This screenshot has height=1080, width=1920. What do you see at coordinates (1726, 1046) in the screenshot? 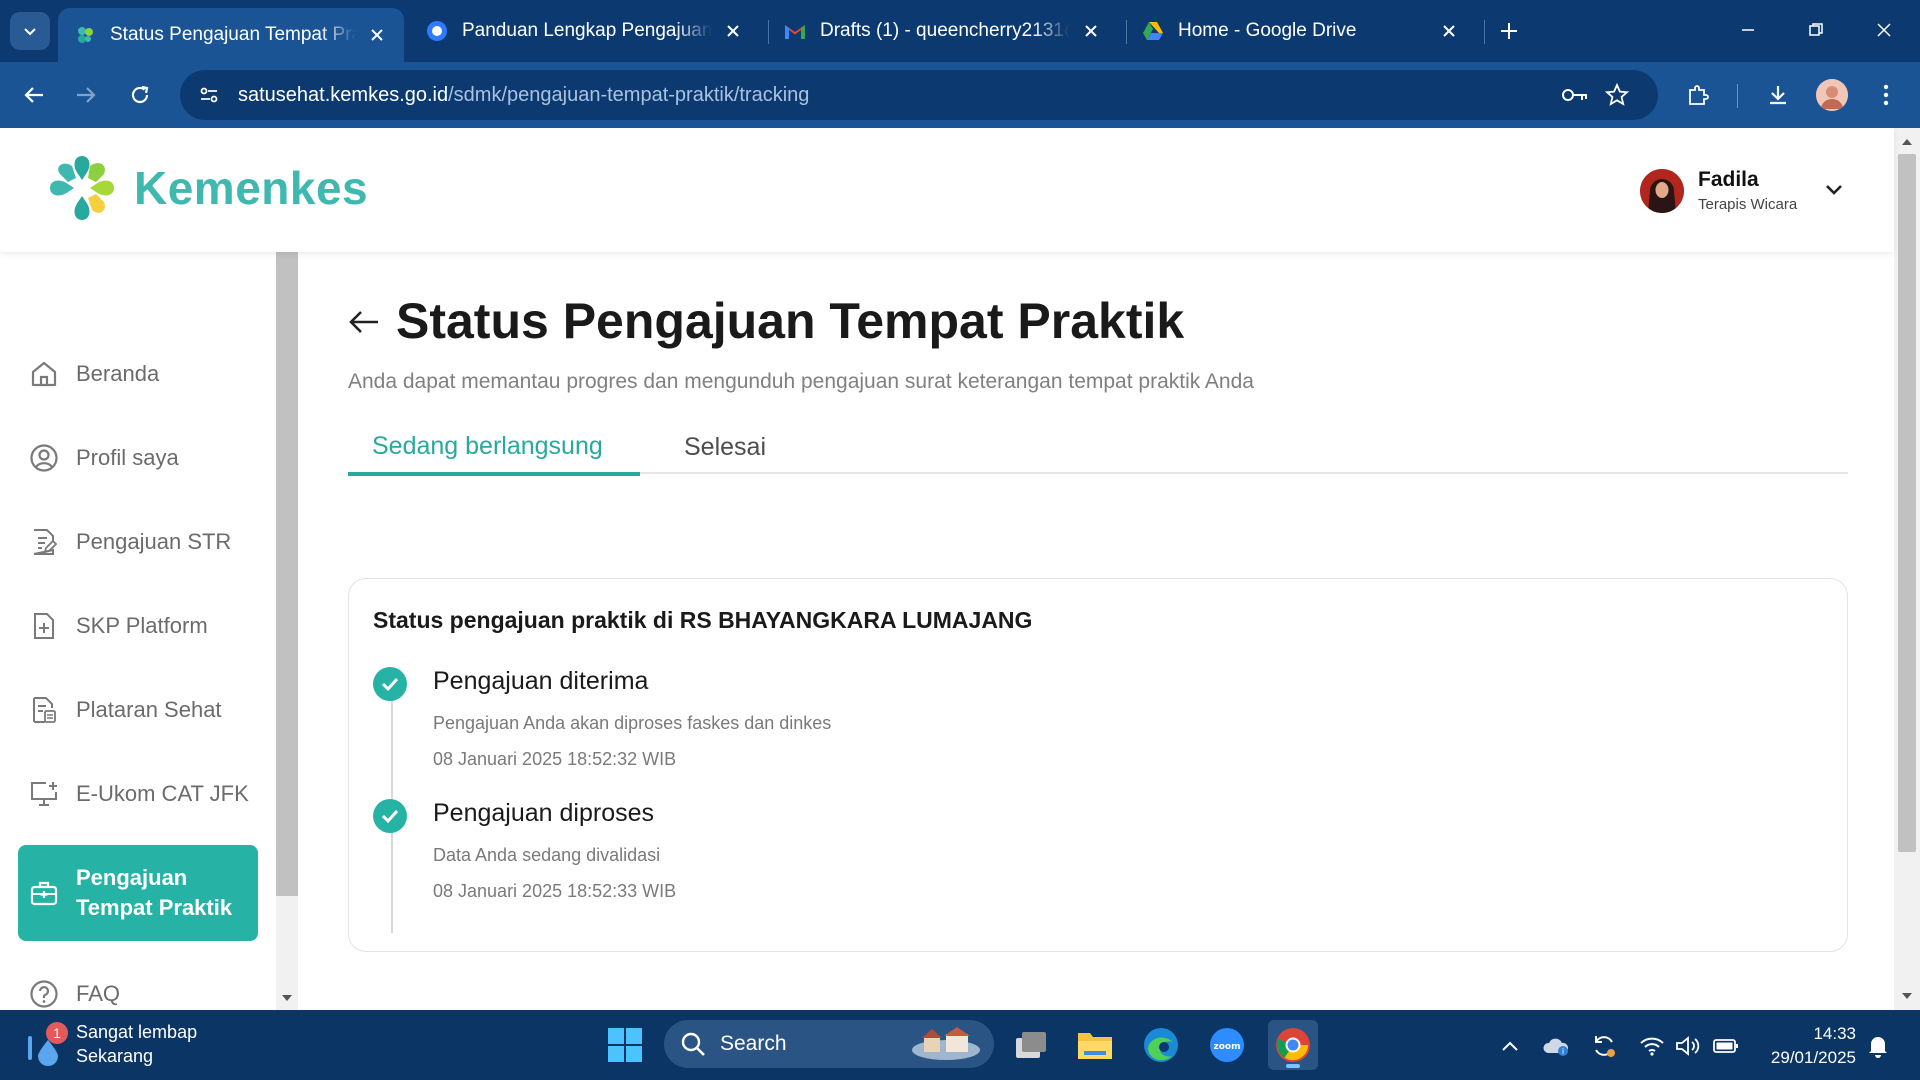
I see `battery-icon` at bounding box center [1726, 1046].